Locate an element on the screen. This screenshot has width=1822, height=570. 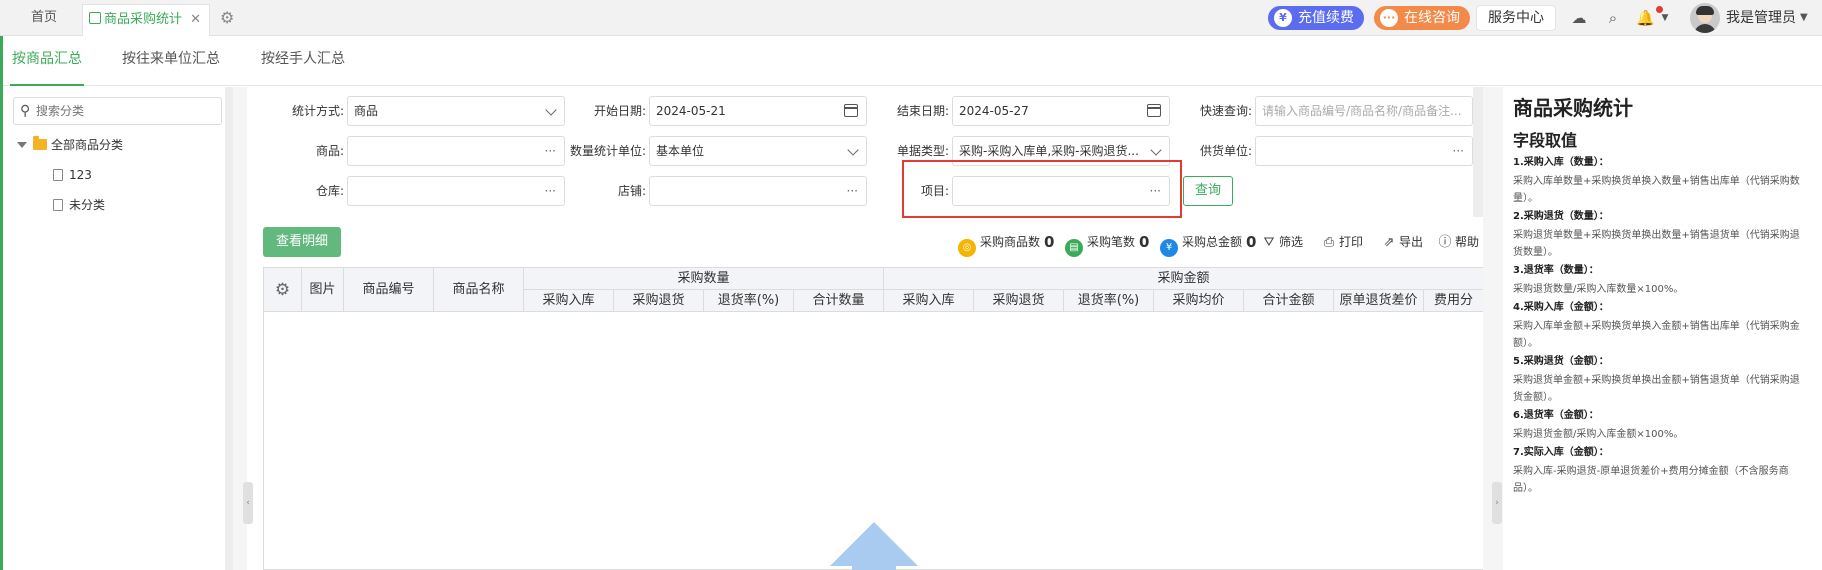
col-amount-return-rate: 退货率(%) is located at coordinates (1109, 301).